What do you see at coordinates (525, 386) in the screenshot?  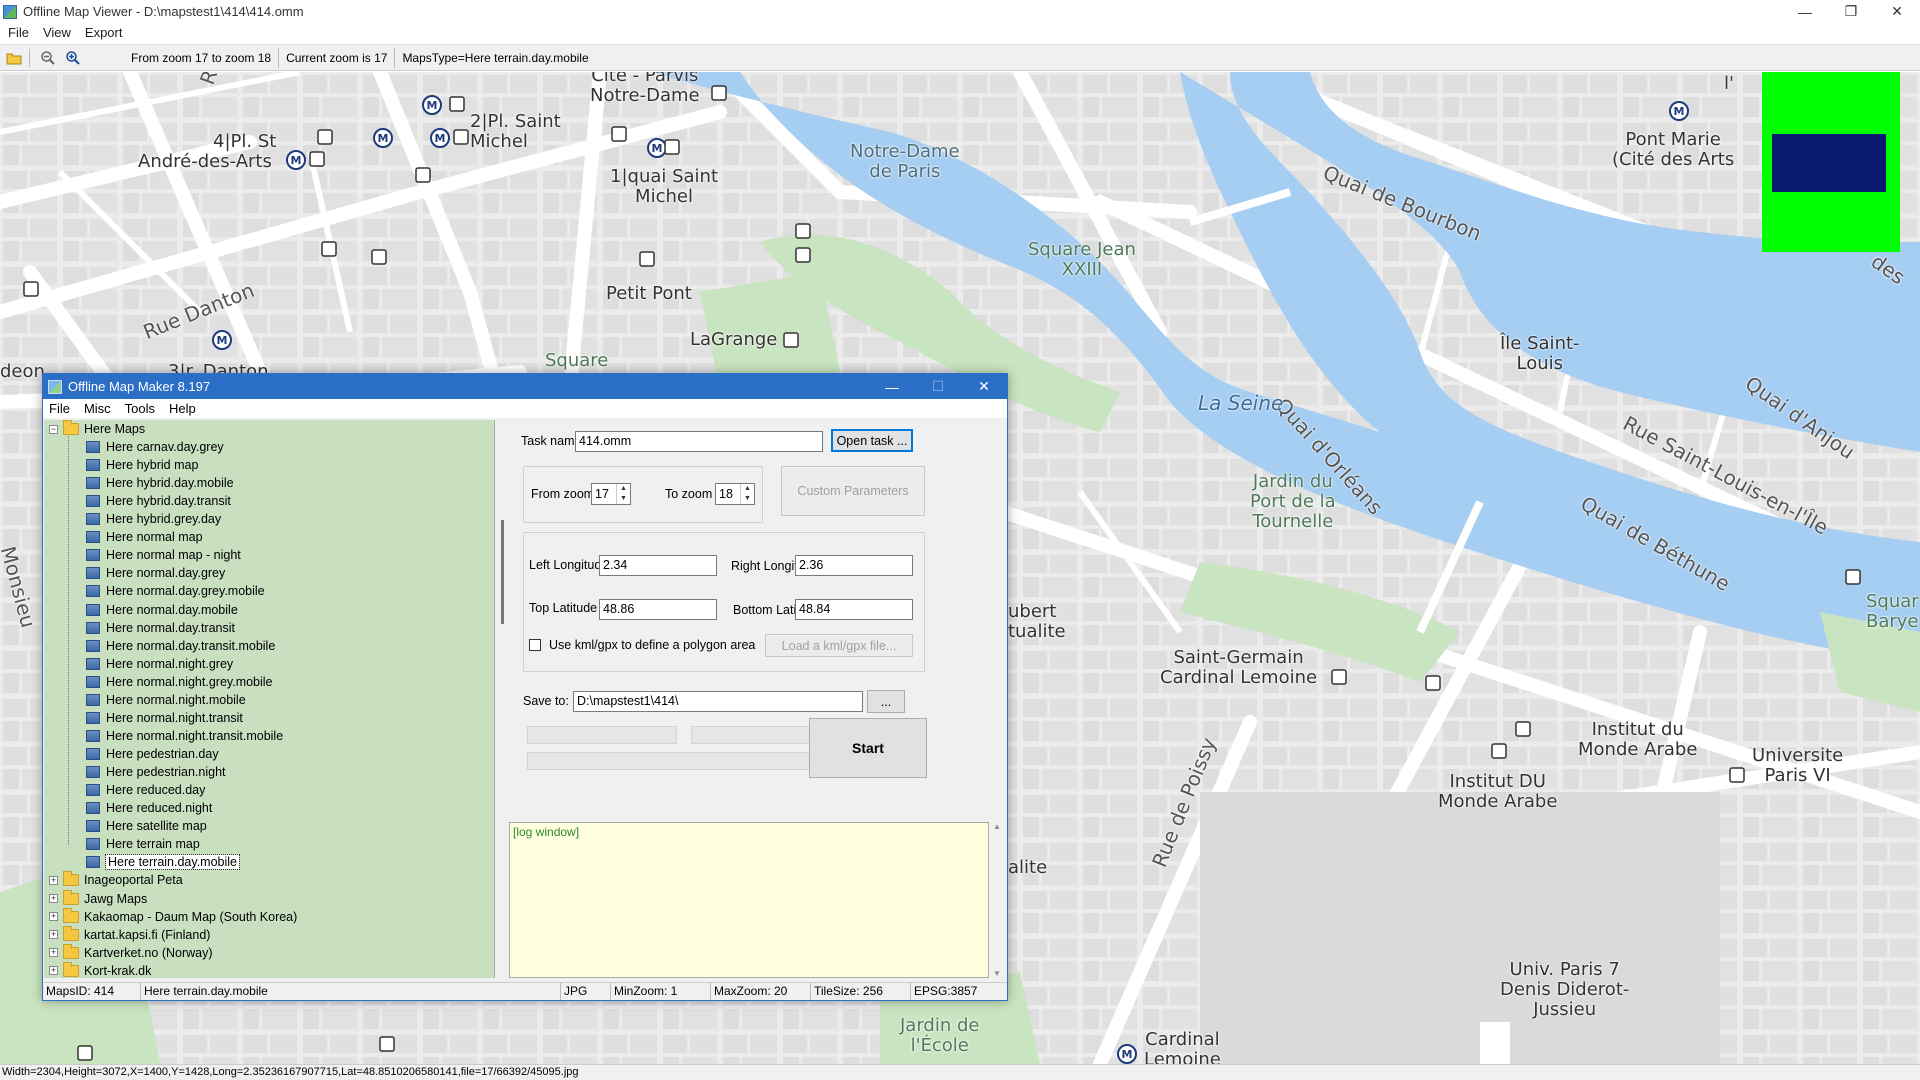 I see `maker-titlebar: Offline Map Maker 8.197 — ☐ ✕` at bounding box center [525, 386].